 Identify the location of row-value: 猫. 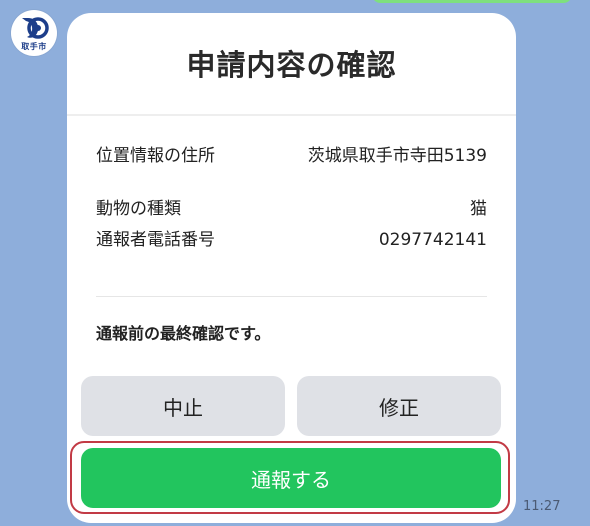
(478, 209).